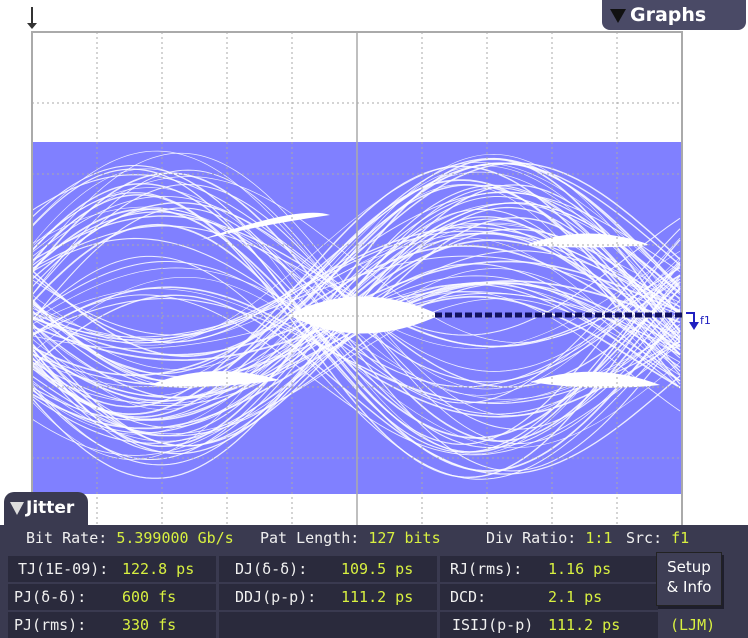 This screenshot has height=638, width=748. Describe the element at coordinates (644, 538) in the screenshot. I see `src-label: Src:` at that location.